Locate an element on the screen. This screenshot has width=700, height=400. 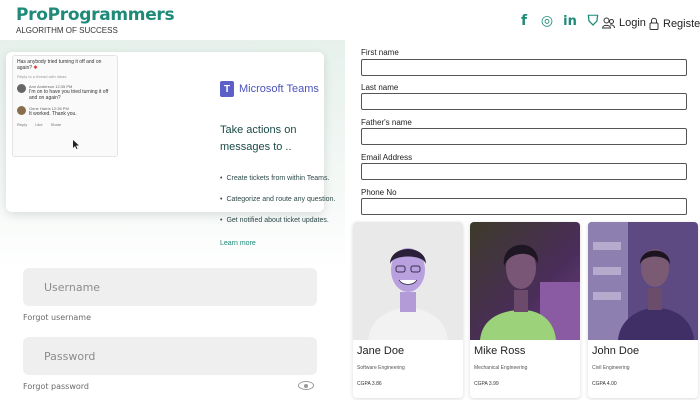
learn-more-link: Learn more is located at coordinates (238, 243).